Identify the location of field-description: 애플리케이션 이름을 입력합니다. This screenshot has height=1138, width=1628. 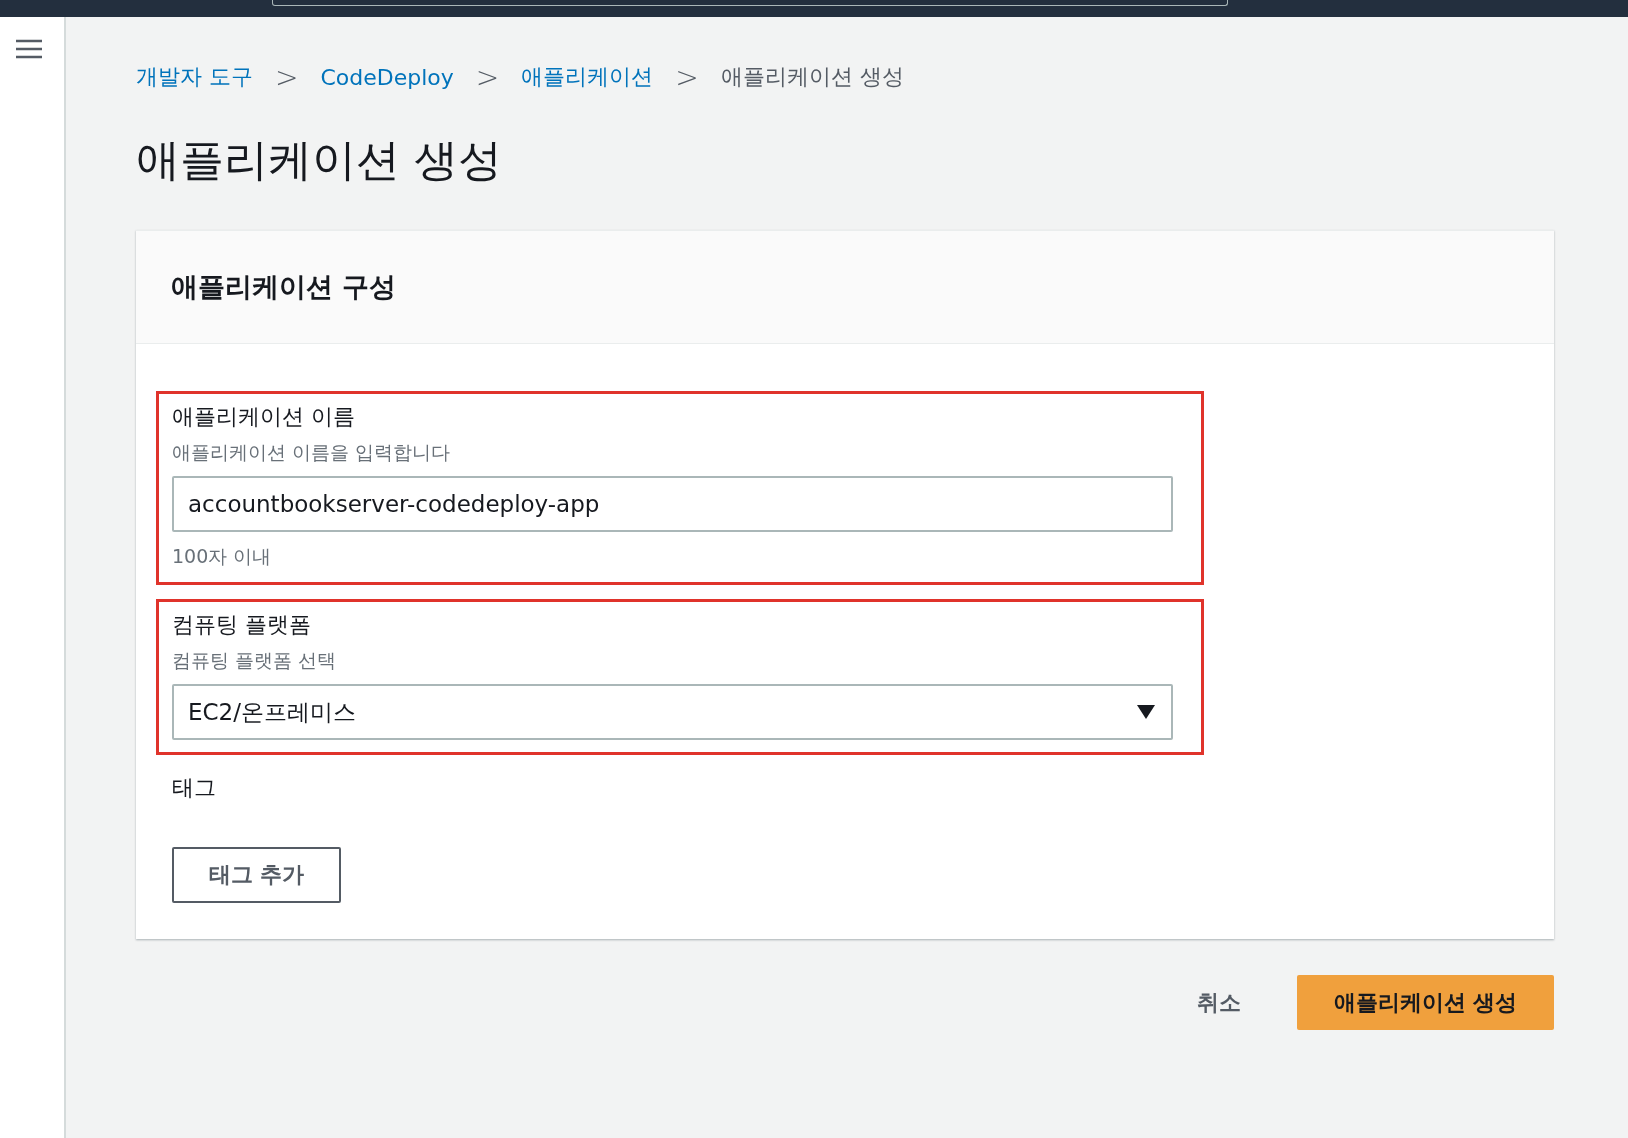
(312, 452).